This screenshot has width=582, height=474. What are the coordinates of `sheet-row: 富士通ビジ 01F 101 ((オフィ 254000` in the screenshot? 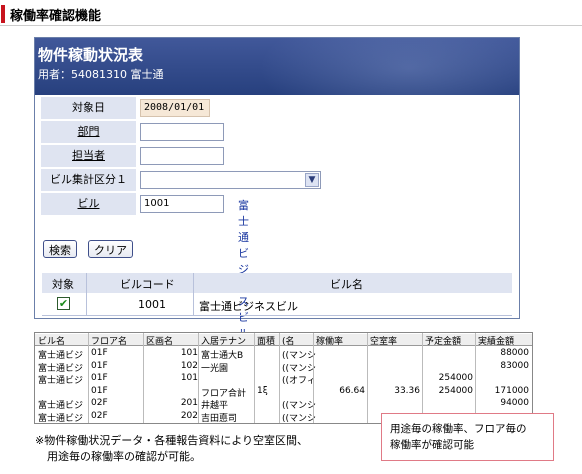 It's located at (283, 379).